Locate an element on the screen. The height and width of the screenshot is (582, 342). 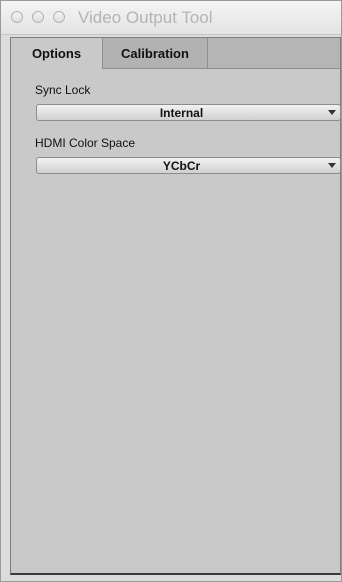
hdmi-color-space-select: YCbCr is located at coordinates (188, 165).